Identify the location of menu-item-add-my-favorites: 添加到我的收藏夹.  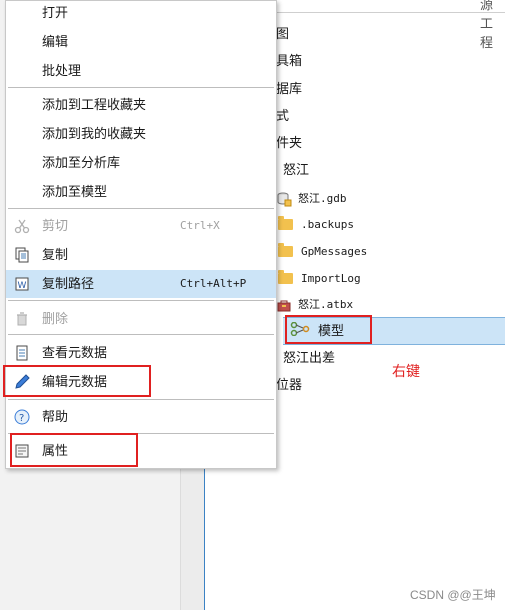
(141, 134).